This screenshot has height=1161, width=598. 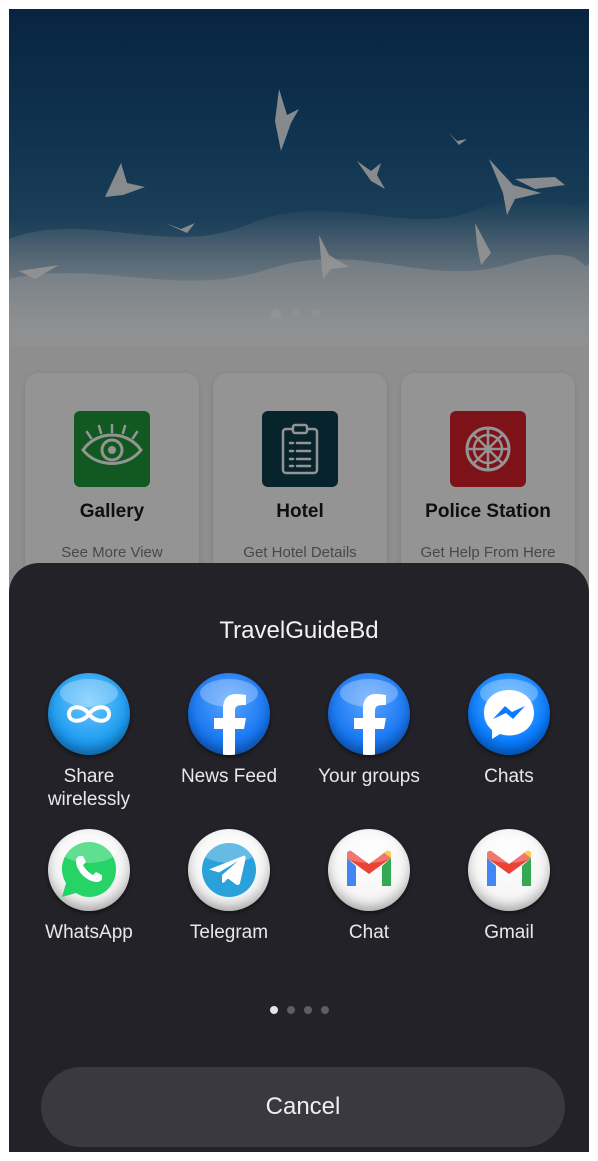 I want to click on share-target-label: Gmail, so click(x=509, y=932).